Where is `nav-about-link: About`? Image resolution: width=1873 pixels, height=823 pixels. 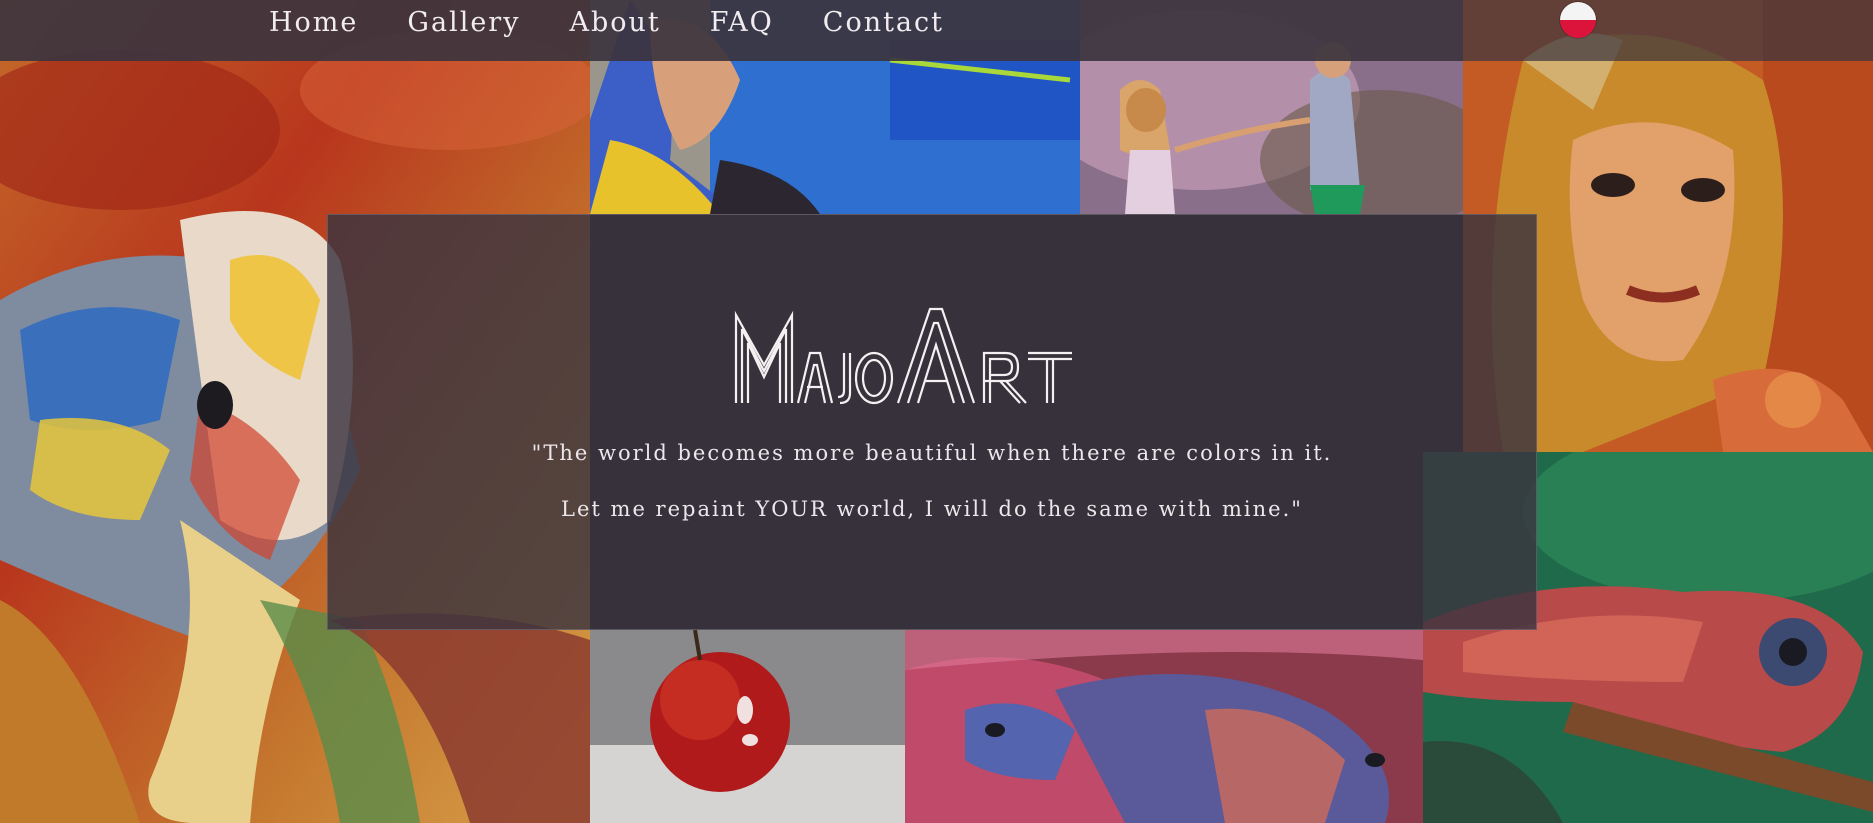
nav-about-link: About is located at coordinates (614, 23).